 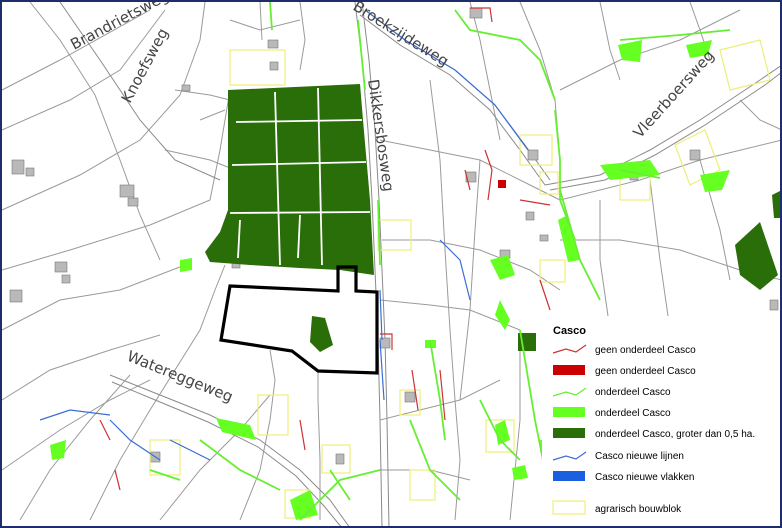 I want to click on legend-item-label: Casco nieuwe vlakken, so click(x=645, y=477).